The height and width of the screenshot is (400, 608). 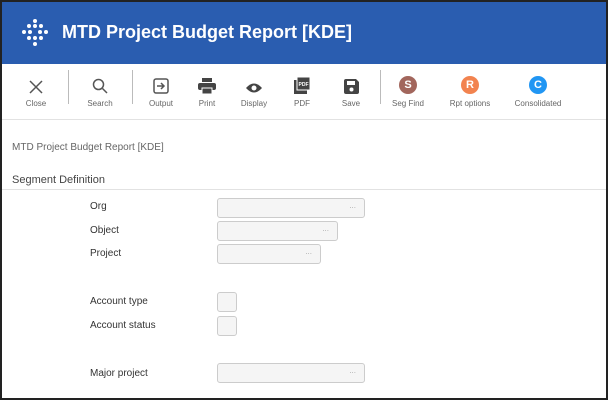 I want to click on save-button: Save, so click(x=351, y=92).